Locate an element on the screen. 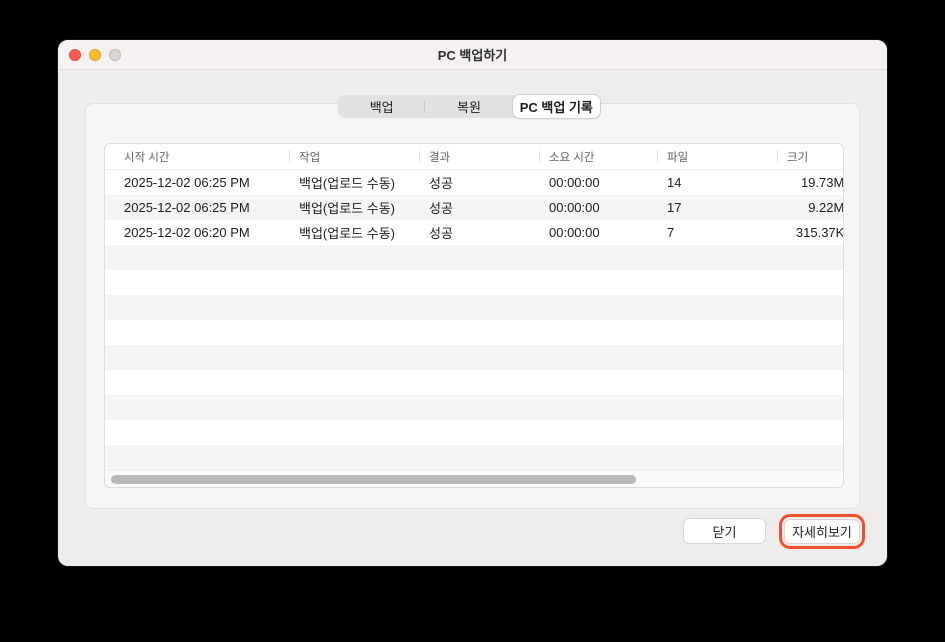 This screenshot has width=945, height=642. table-header-row: 시작 시간 작업 결과 소요 시간 파일 크기 is located at coordinates (474, 157).